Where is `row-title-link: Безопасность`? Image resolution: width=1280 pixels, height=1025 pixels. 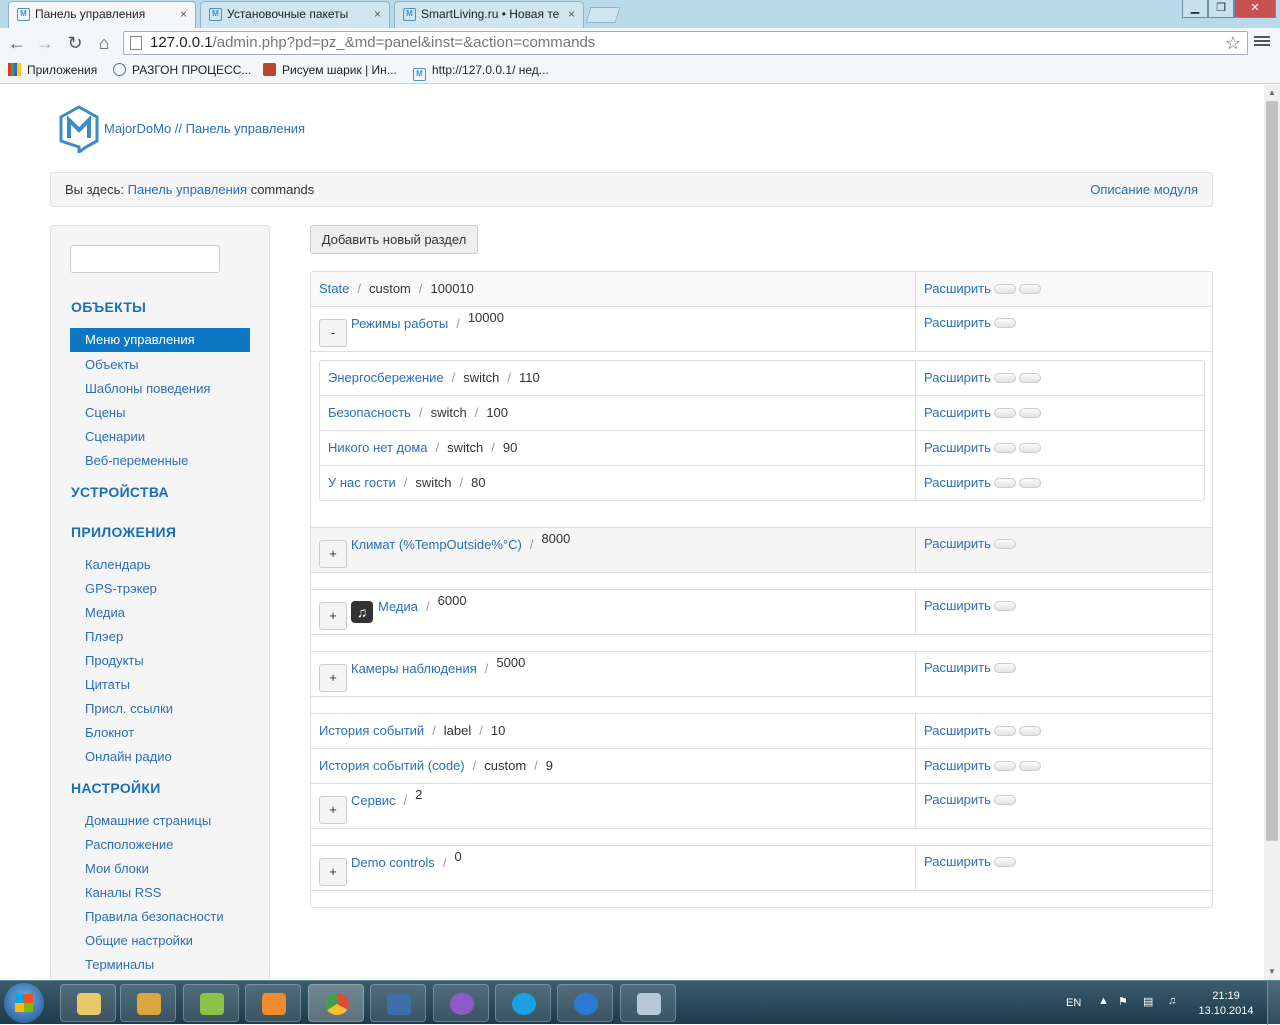 row-title-link: Безопасность is located at coordinates (369, 412).